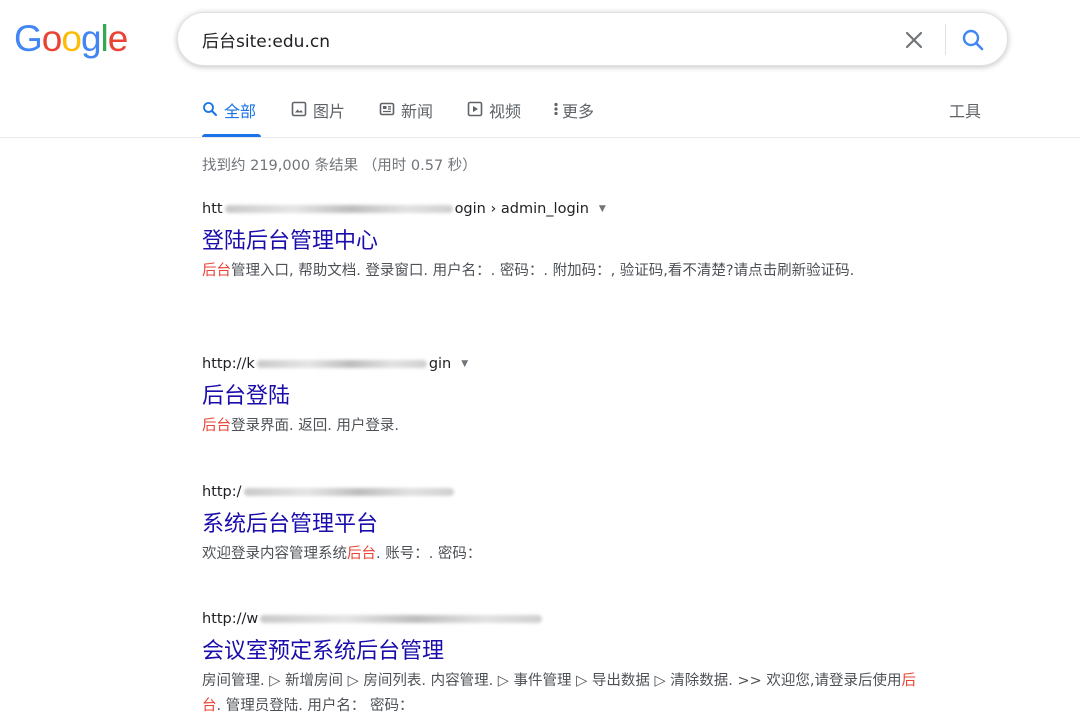 This screenshot has width=1080, height=725. I want to click on result-url: http://k gin ▼, so click(562, 364).